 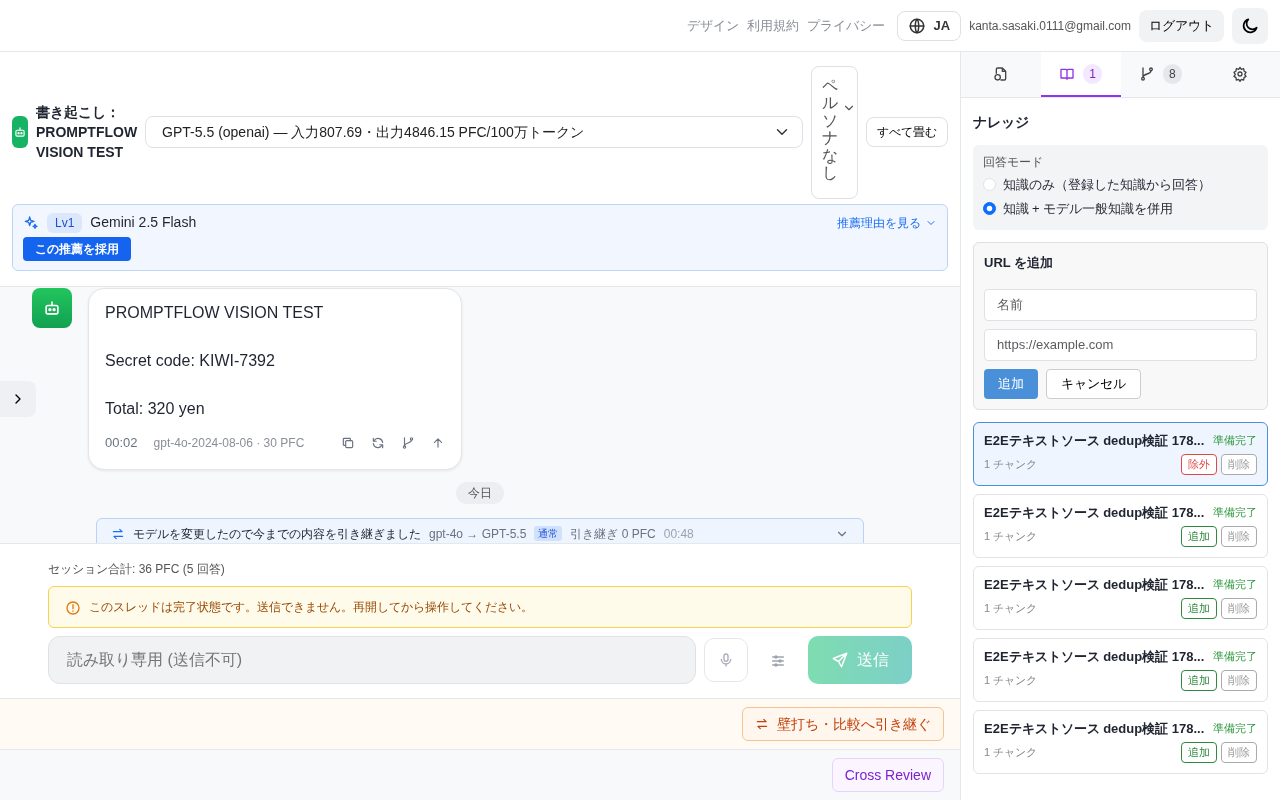 What do you see at coordinates (438, 442) in the screenshot?
I see `arrow-up-icon` at bounding box center [438, 442].